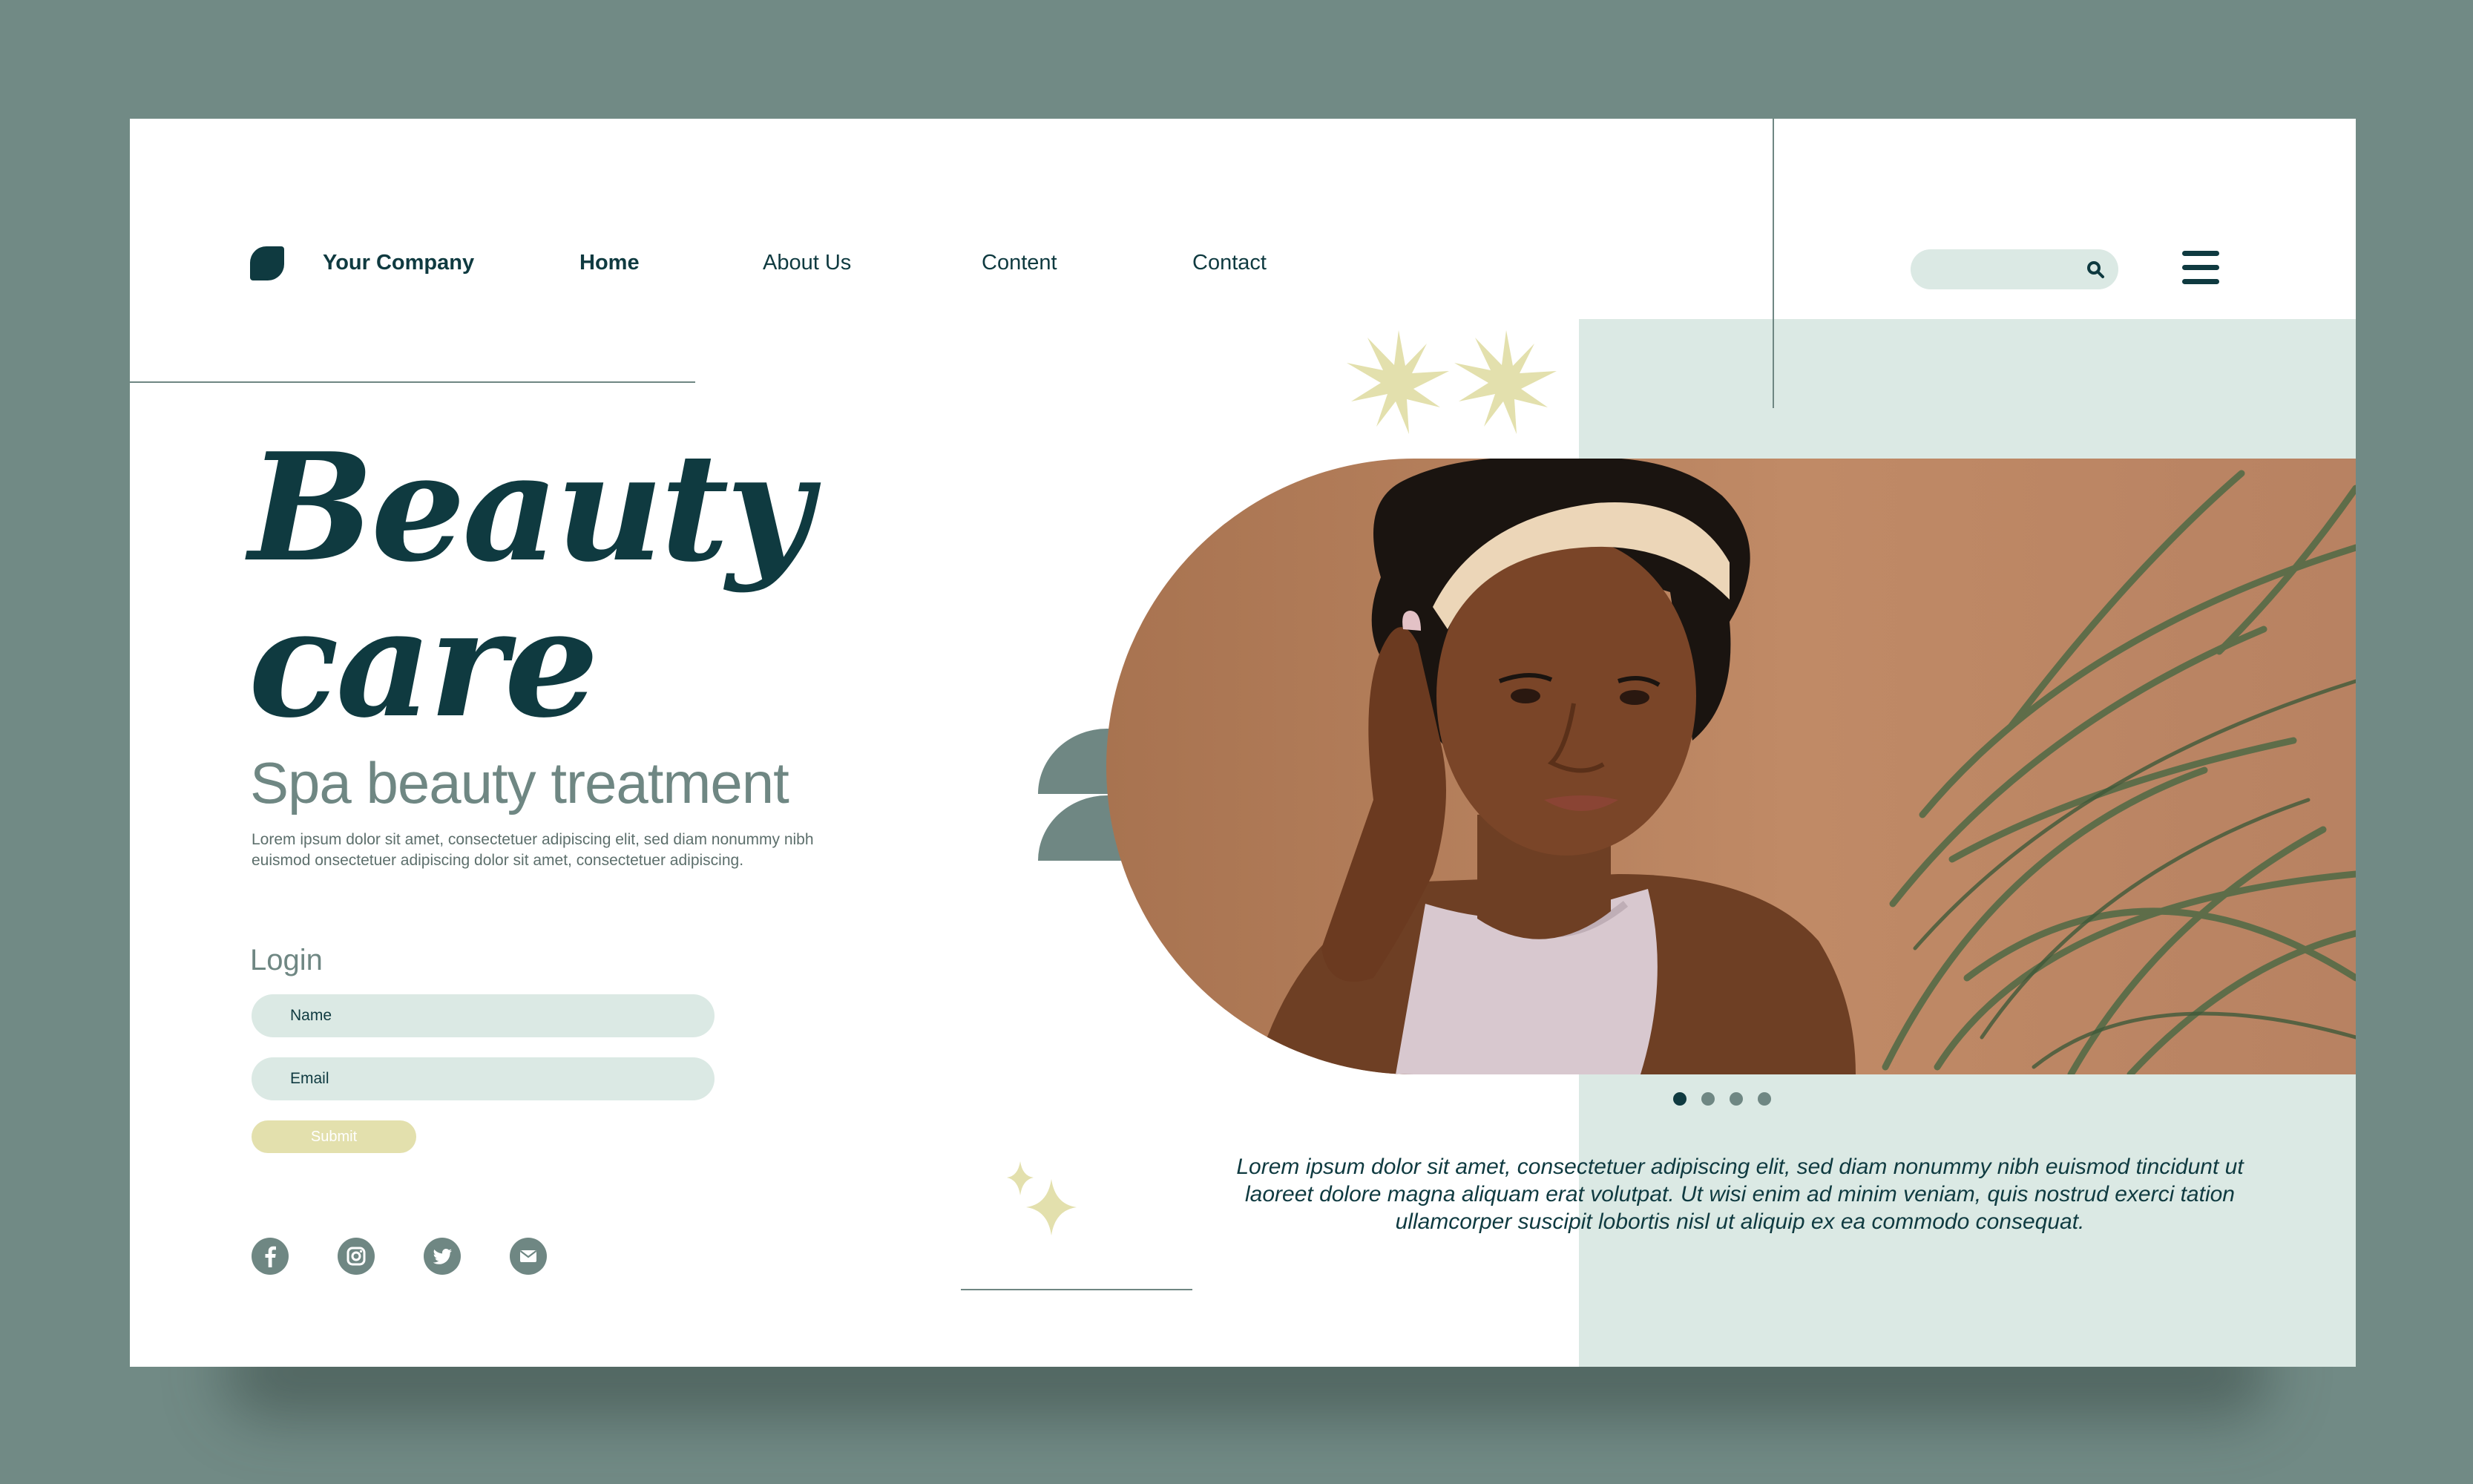 This screenshot has height=1484, width=2473. I want to click on hero-title-line-1: Beauty, so click(530, 508).